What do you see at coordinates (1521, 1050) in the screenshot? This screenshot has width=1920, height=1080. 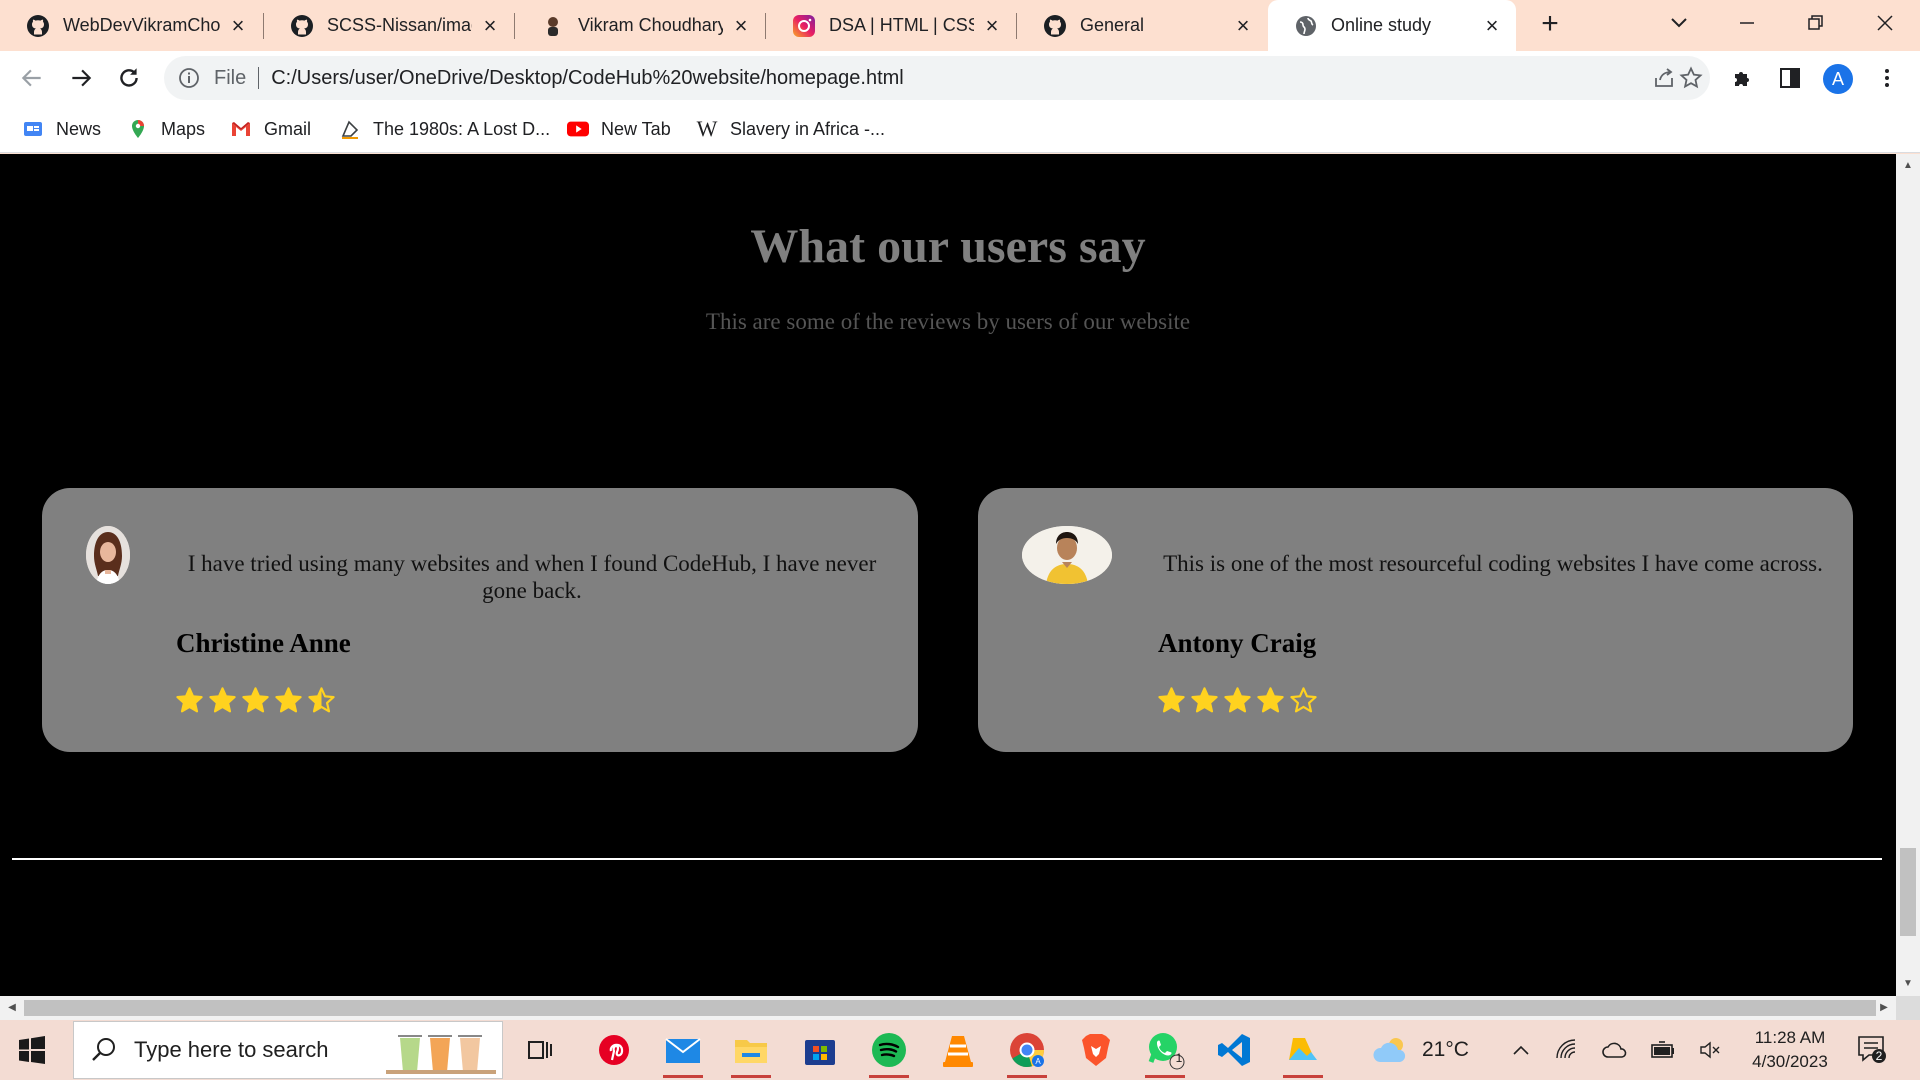 I see `show-hidden-icons-chevron-icon` at bounding box center [1521, 1050].